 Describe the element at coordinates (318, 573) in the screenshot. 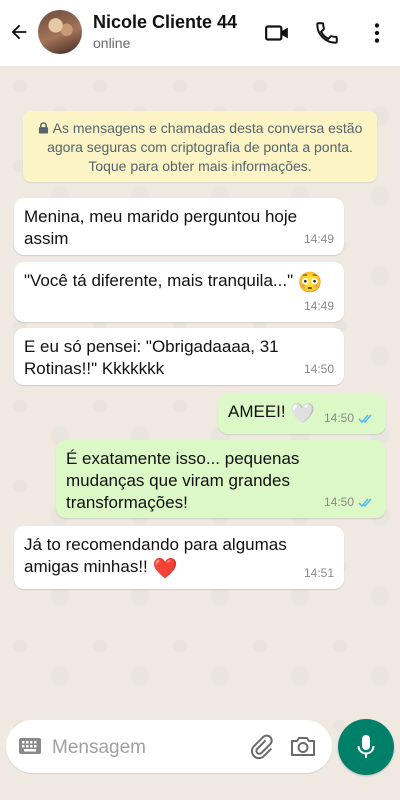

I see `message-time: 14:51` at that location.